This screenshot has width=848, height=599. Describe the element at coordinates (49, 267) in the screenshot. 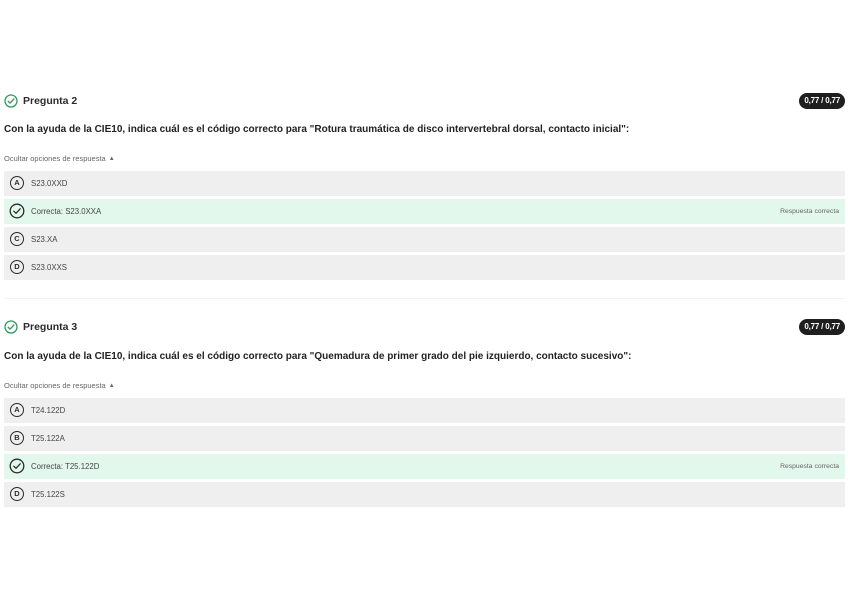

I see `option-label: S23.0XXS` at that location.